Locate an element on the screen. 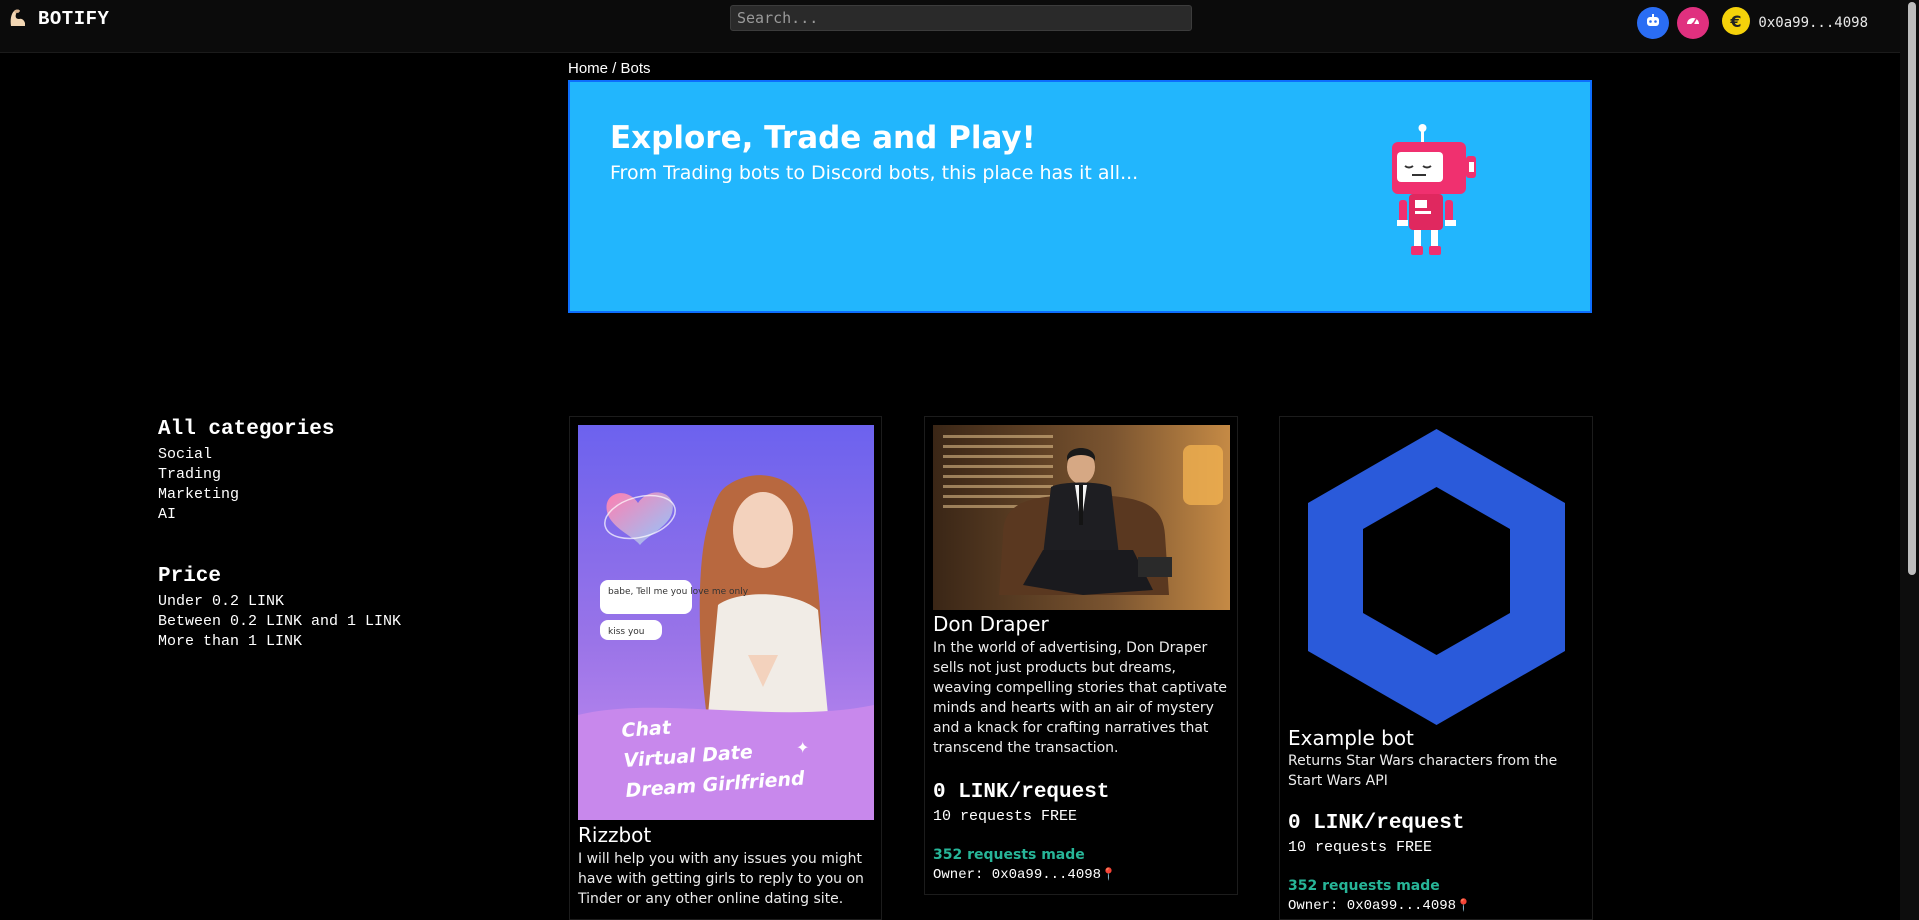 This screenshot has width=1919, height=920. page-scrollbar is located at coordinates (1909, 460).